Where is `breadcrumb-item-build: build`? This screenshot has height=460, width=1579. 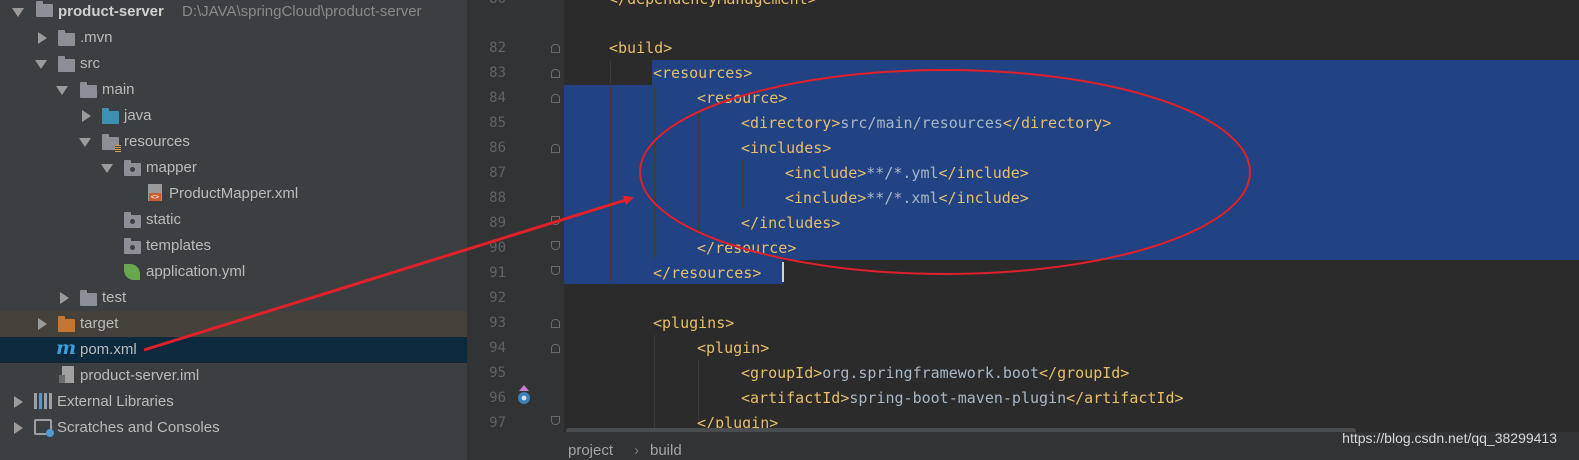
breadcrumb-item-build: build is located at coordinates (666, 450).